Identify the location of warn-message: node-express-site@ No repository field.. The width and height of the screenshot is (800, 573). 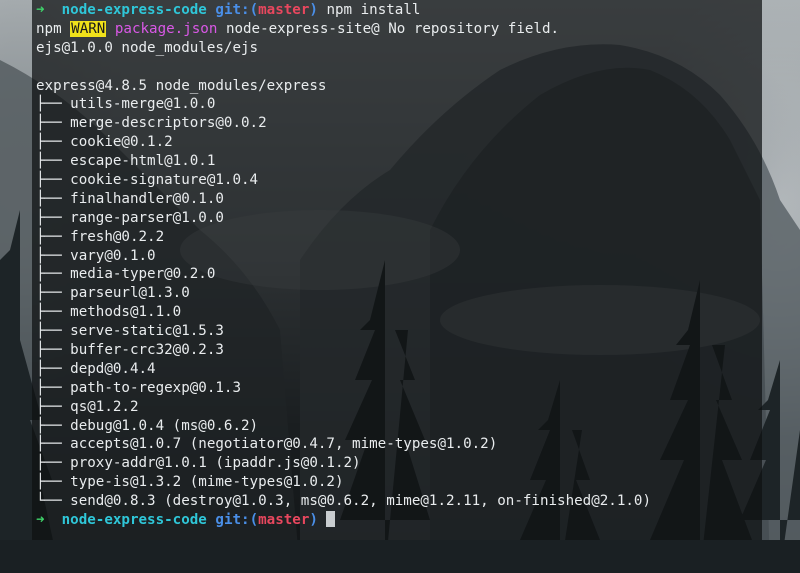
(392, 28).